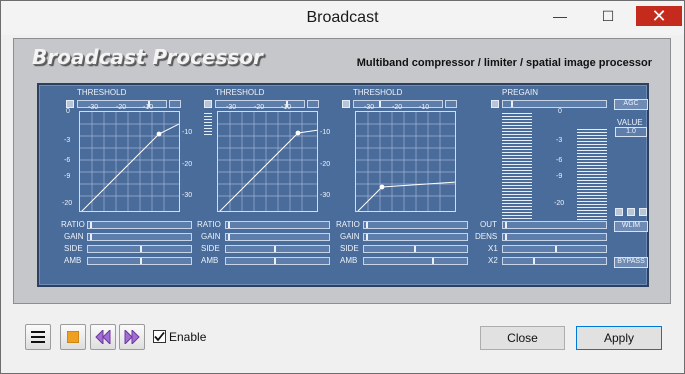  What do you see at coordinates (208, 104) in the screenshot?
I see `band2-enable-toggle` at bounding box center [208, 104].